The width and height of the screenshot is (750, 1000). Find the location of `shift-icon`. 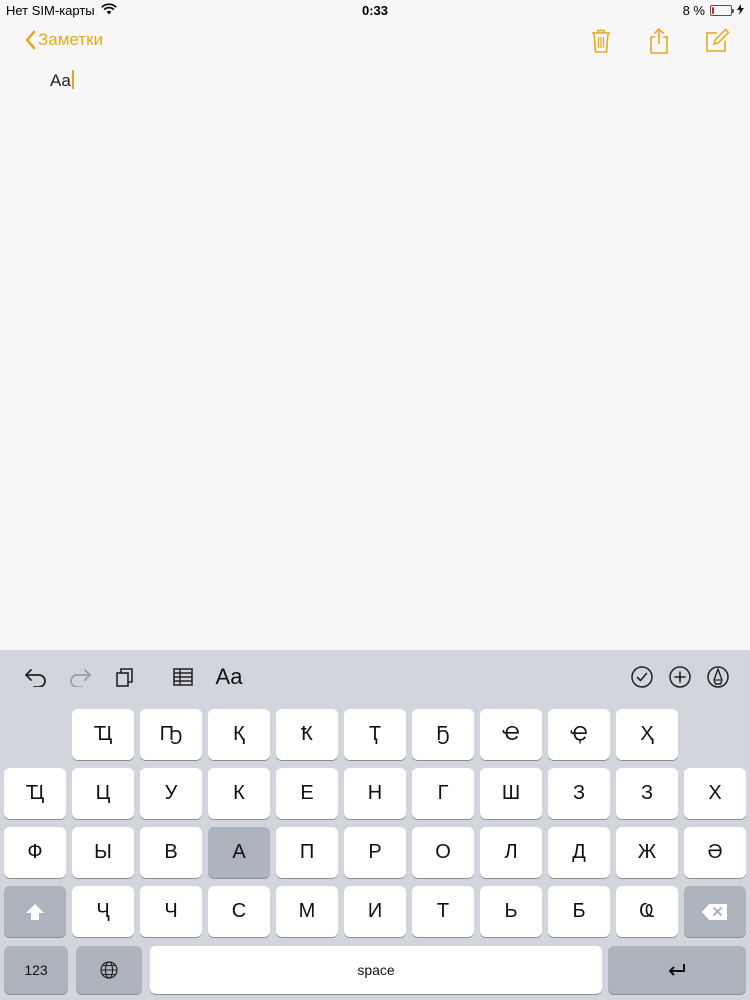

shift-icon is located at coordinates (35, 911).